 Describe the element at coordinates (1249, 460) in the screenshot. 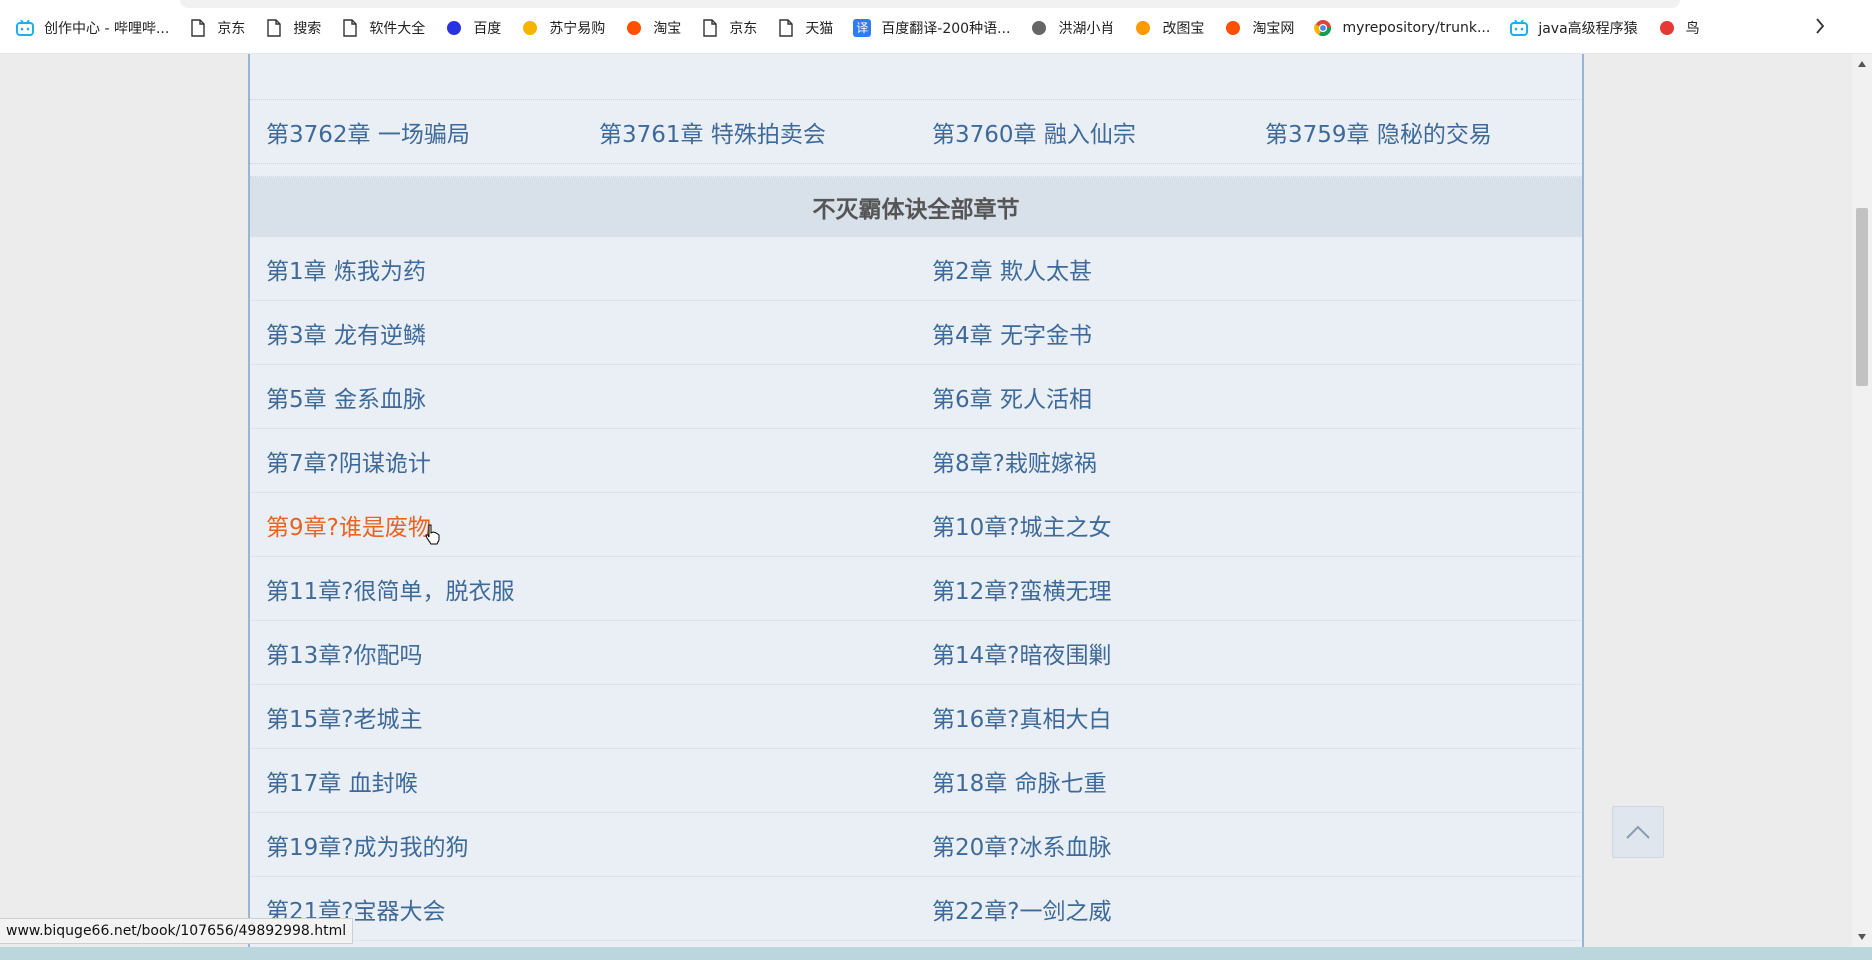

I see `chapter-link: 第8章?栽赃嫁祸` at that location.